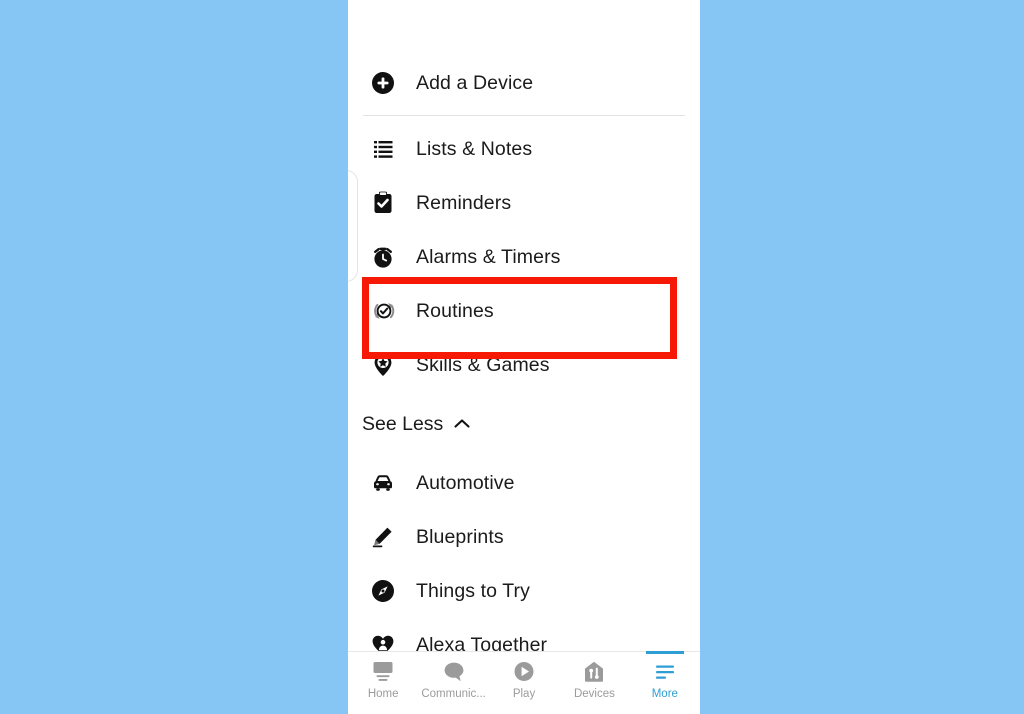 This screenshot has width=1024, height=714. What do you see at coordinates (454, 672) in the screenshot?
I see `chat-bubble-icon` at bounding box center [454, 672].